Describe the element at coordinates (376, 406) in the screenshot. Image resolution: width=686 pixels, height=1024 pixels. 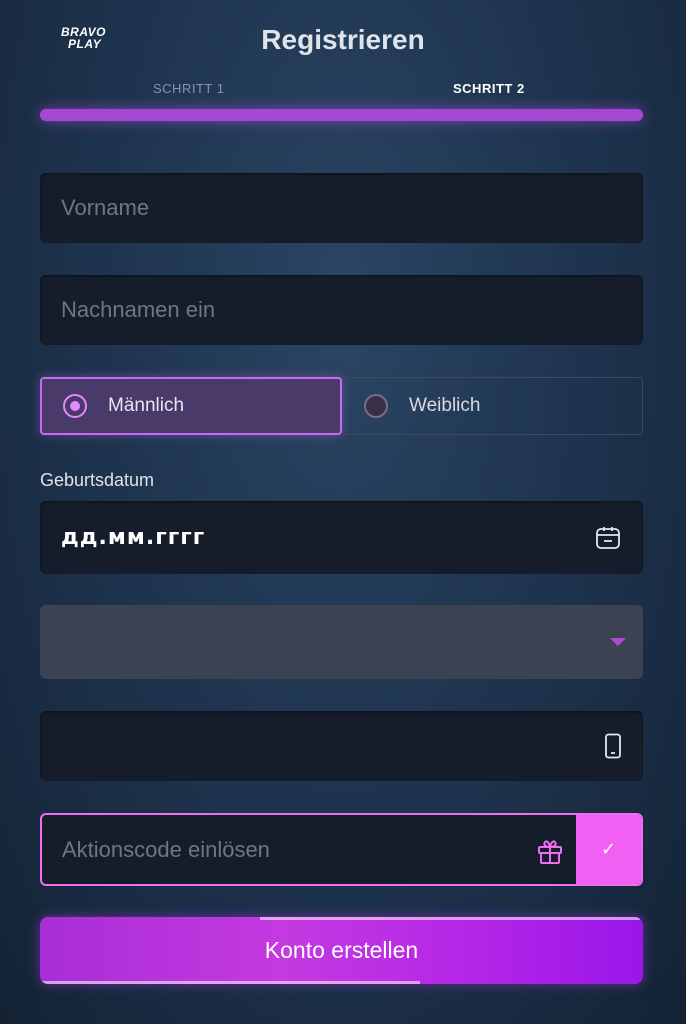
I see `radio-unselected-icon` at that location.